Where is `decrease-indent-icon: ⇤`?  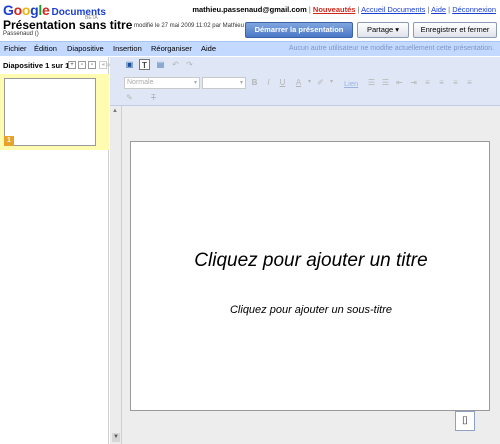
decrease-indent-icon: ⇤ is located at coordinates (399, 82).